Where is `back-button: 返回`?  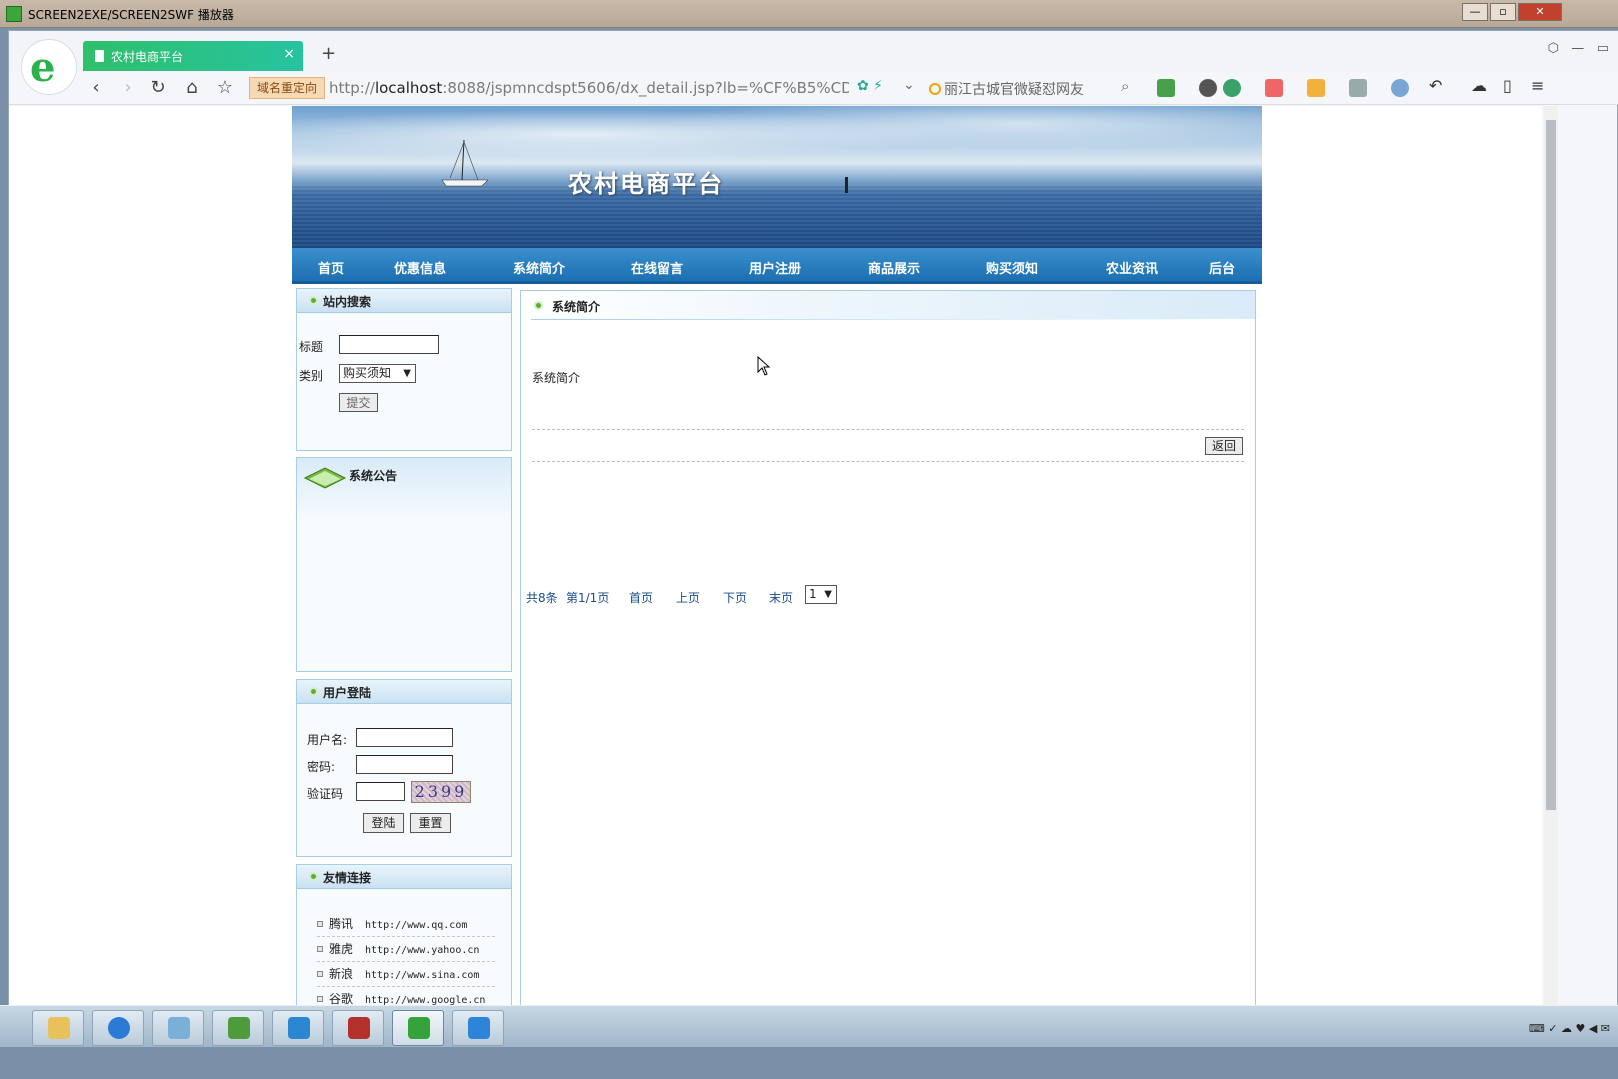
back-button: 返回 is located at coordinates (1224, 446).